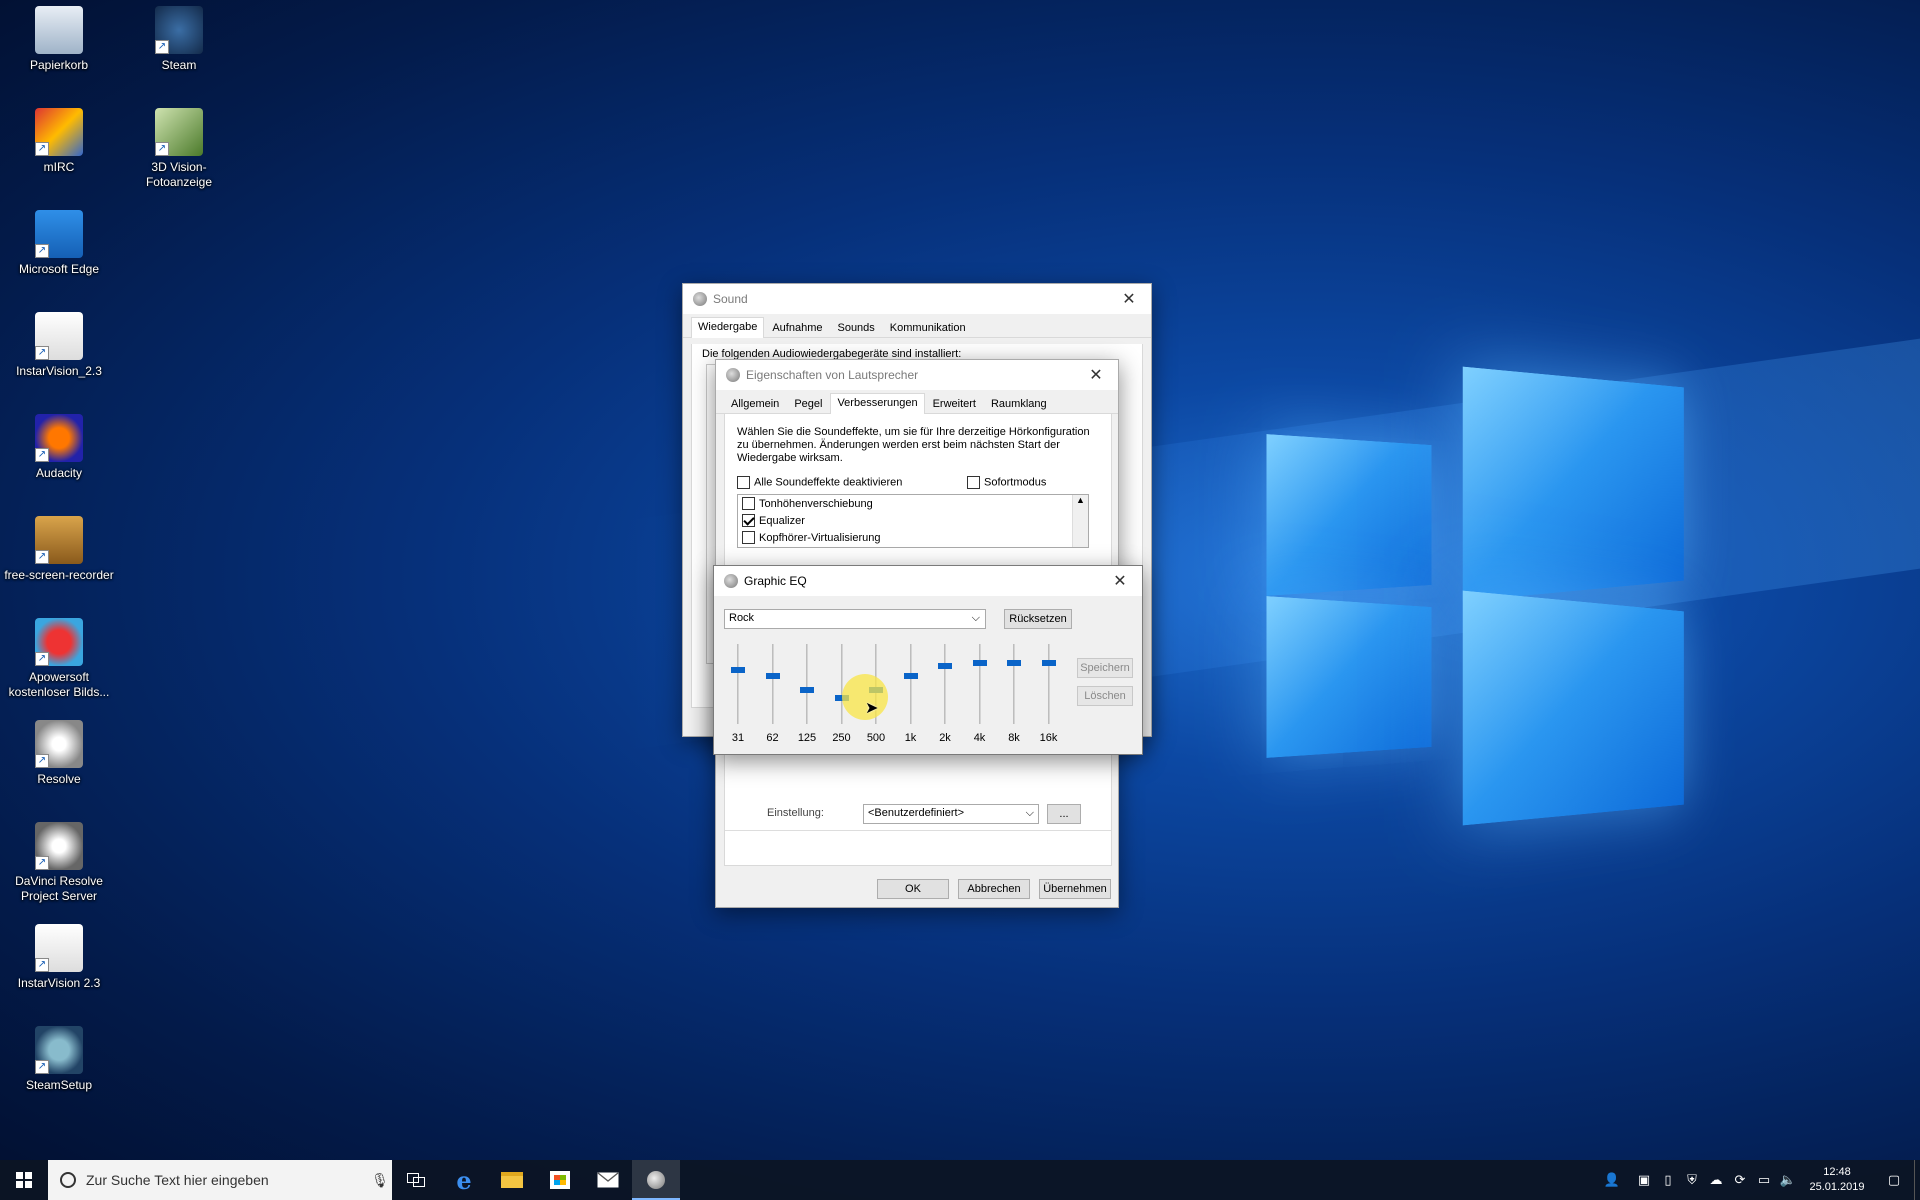 This screenshot has width=1920, height=1200. Describe the element at coordinates (755, 403) in the screenshot. I see `tab-allgemein: Allgemein` at that location.